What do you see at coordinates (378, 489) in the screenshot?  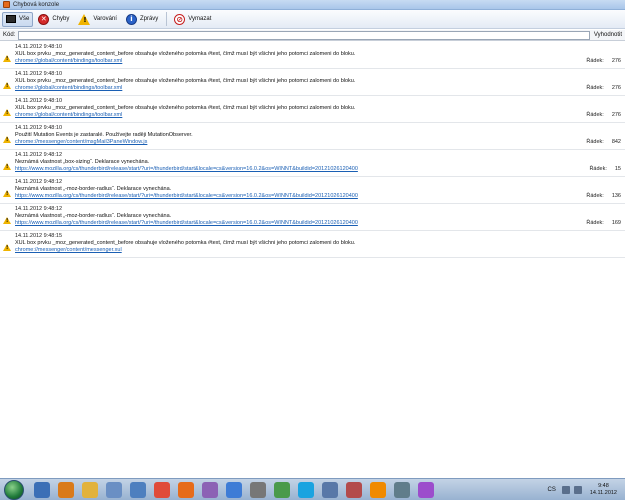 I see `vlc-icon` at bounding box center [378, 489].